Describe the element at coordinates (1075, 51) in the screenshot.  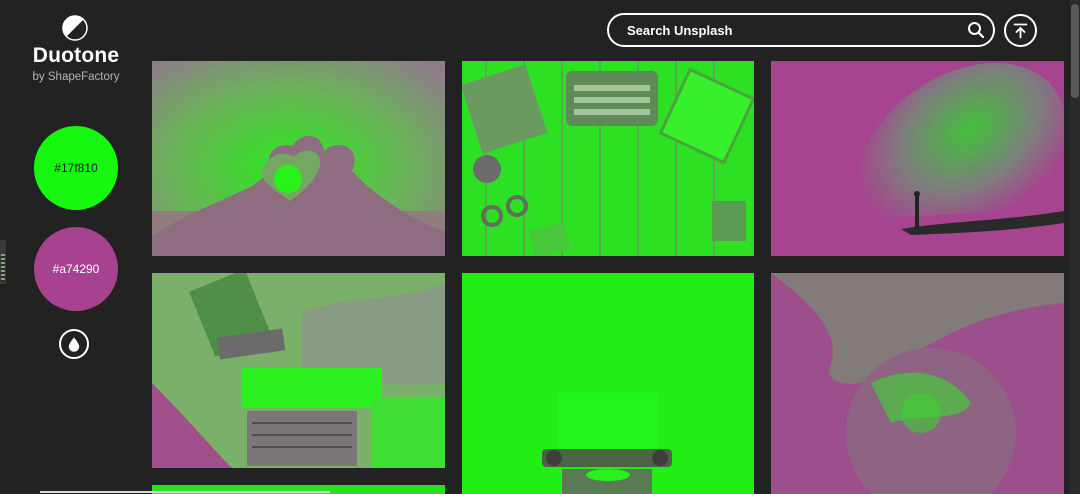
I see `scrollbar-thumb` at that location.